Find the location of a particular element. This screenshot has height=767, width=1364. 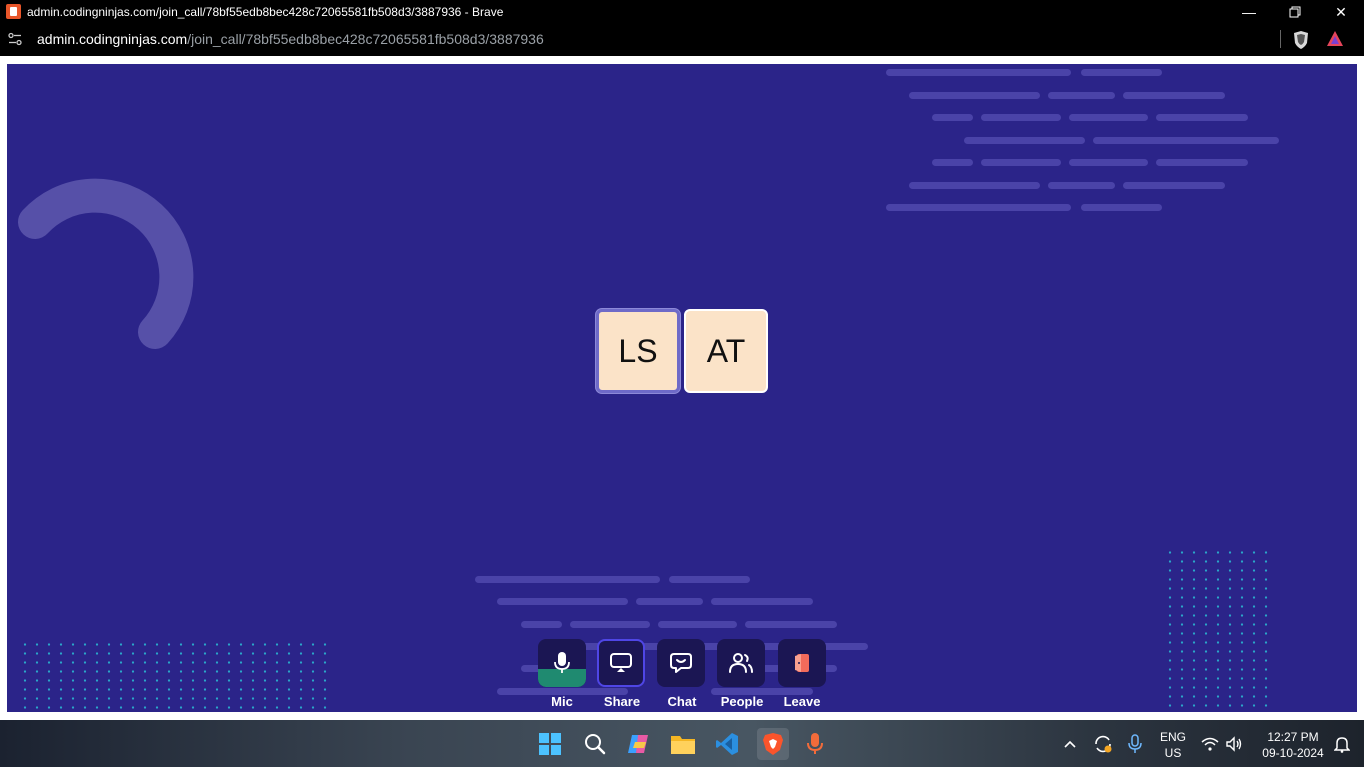

copilot-icon is located at coordinates (639, 744).